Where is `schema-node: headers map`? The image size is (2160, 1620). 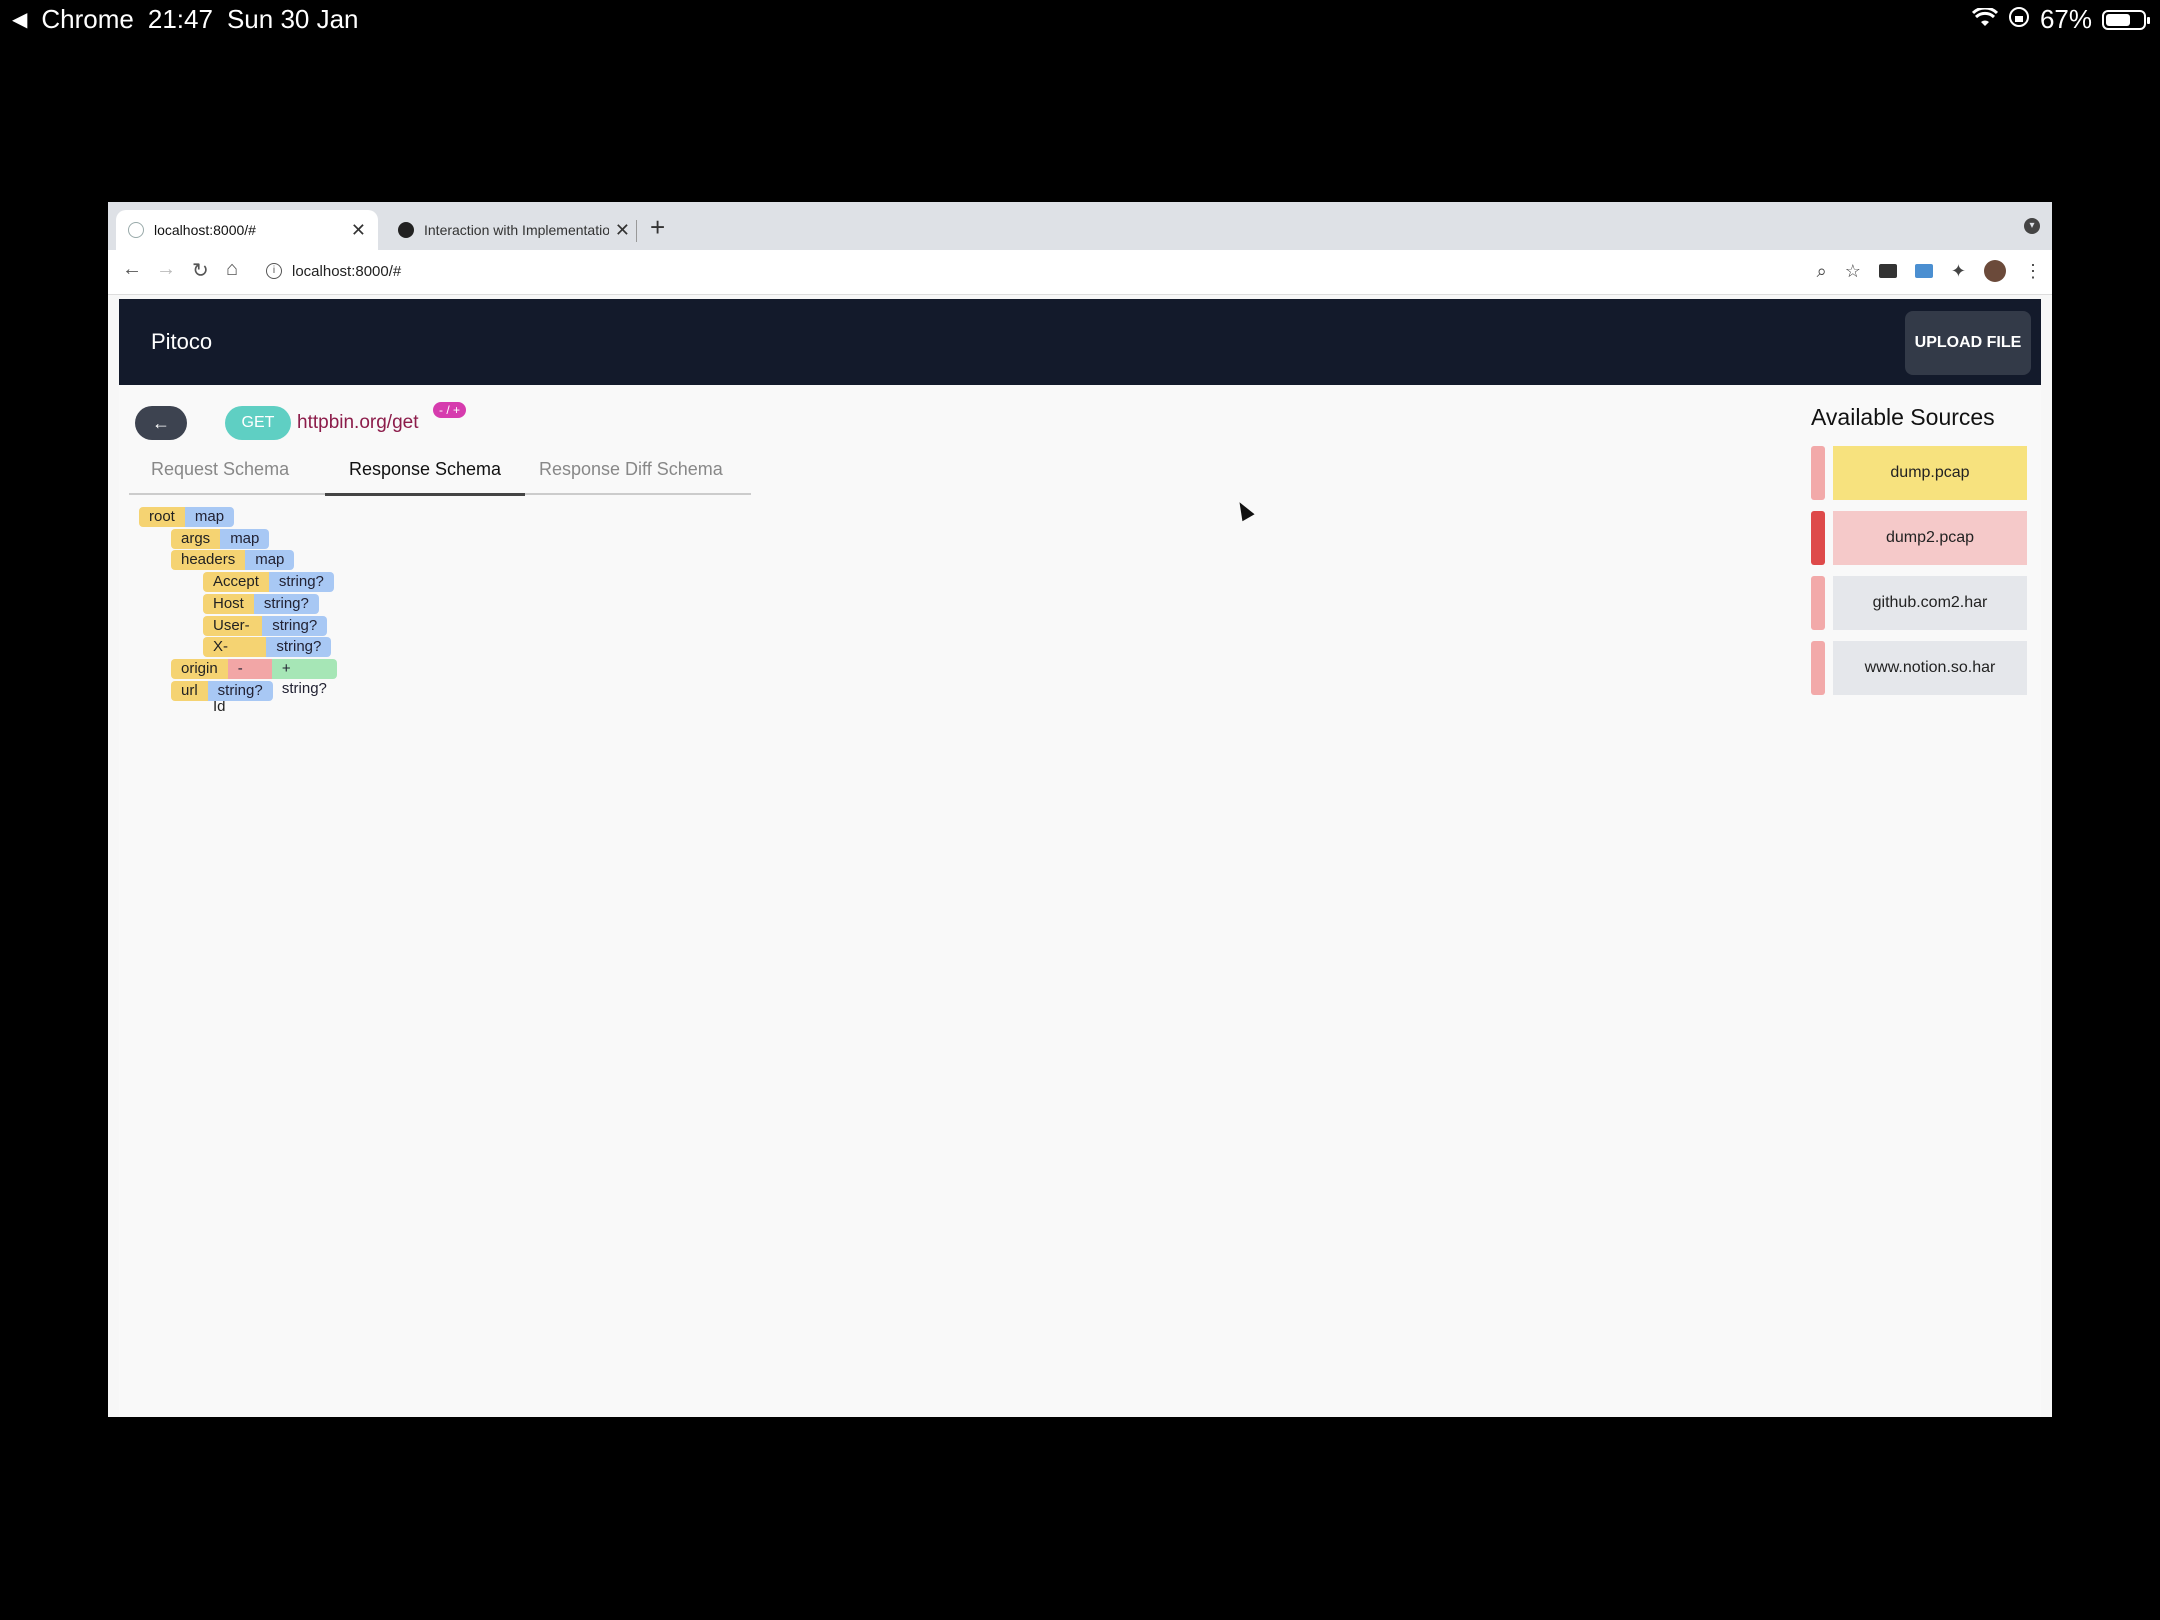
schema-node: headers map is located at coordinates (233, 560).